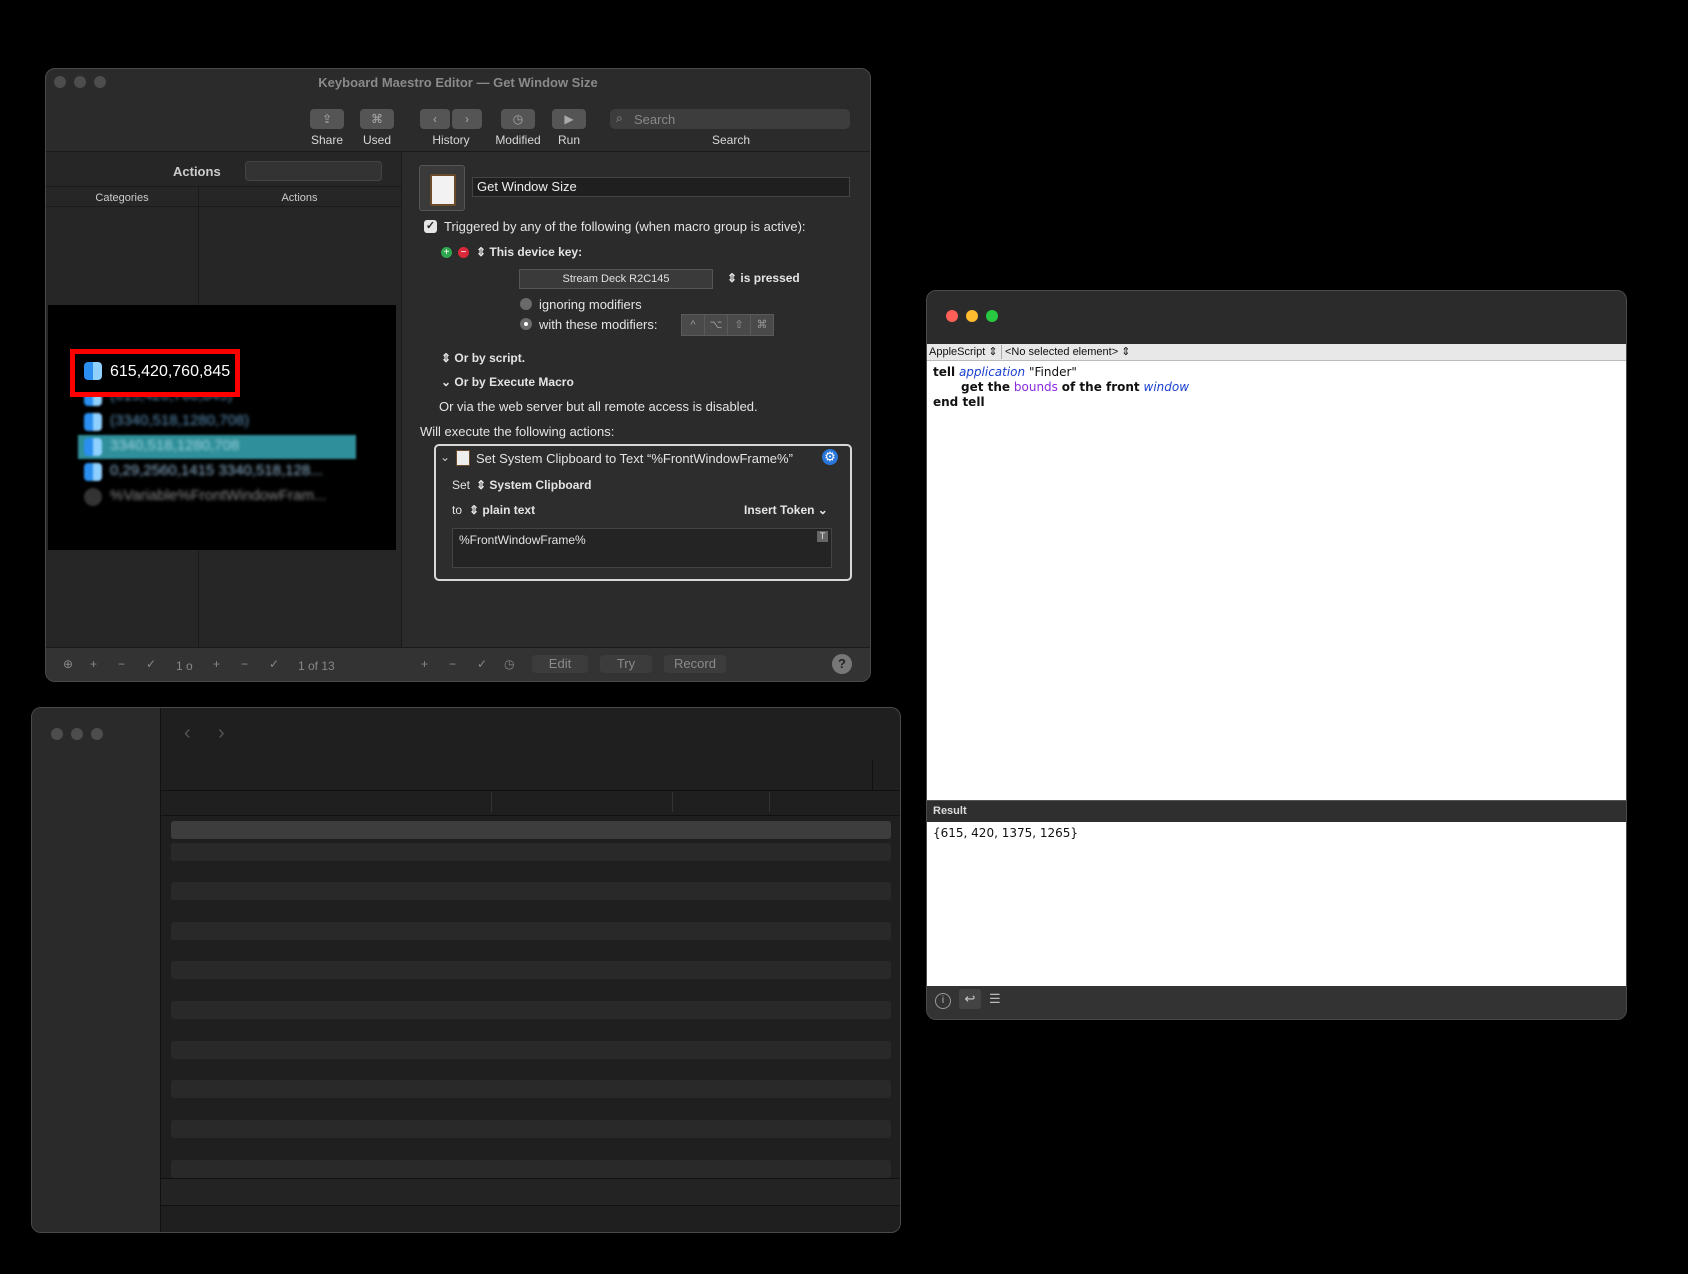 The image size is (1688, 1274). Describe the element at coordinates (763, 278) in the screenshot. I see `is-pressed-select: ⇕ is pressed` at that location.